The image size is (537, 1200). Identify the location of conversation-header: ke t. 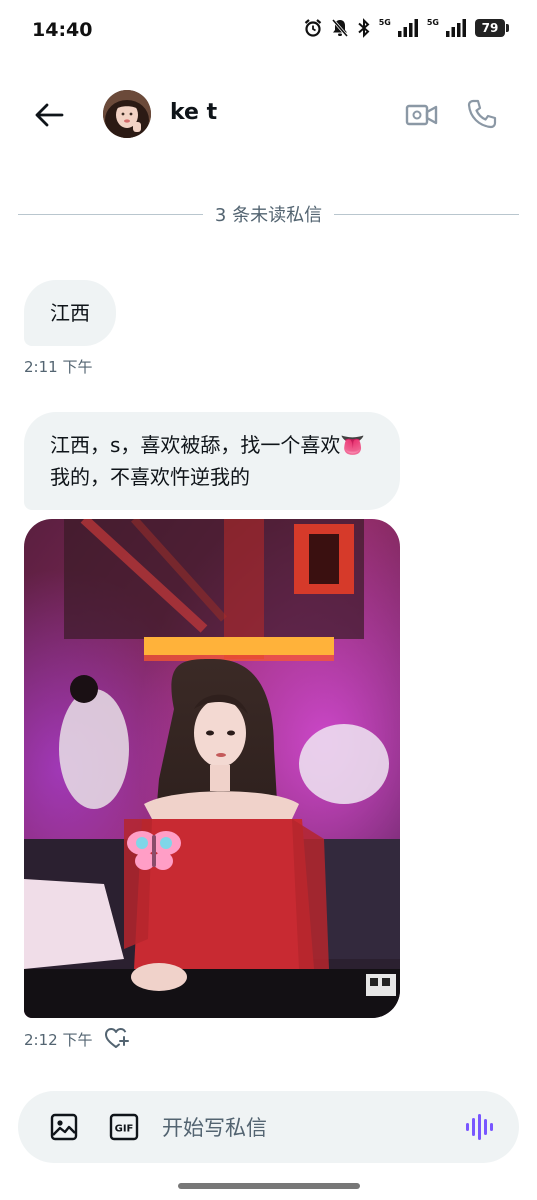
(268, 114).